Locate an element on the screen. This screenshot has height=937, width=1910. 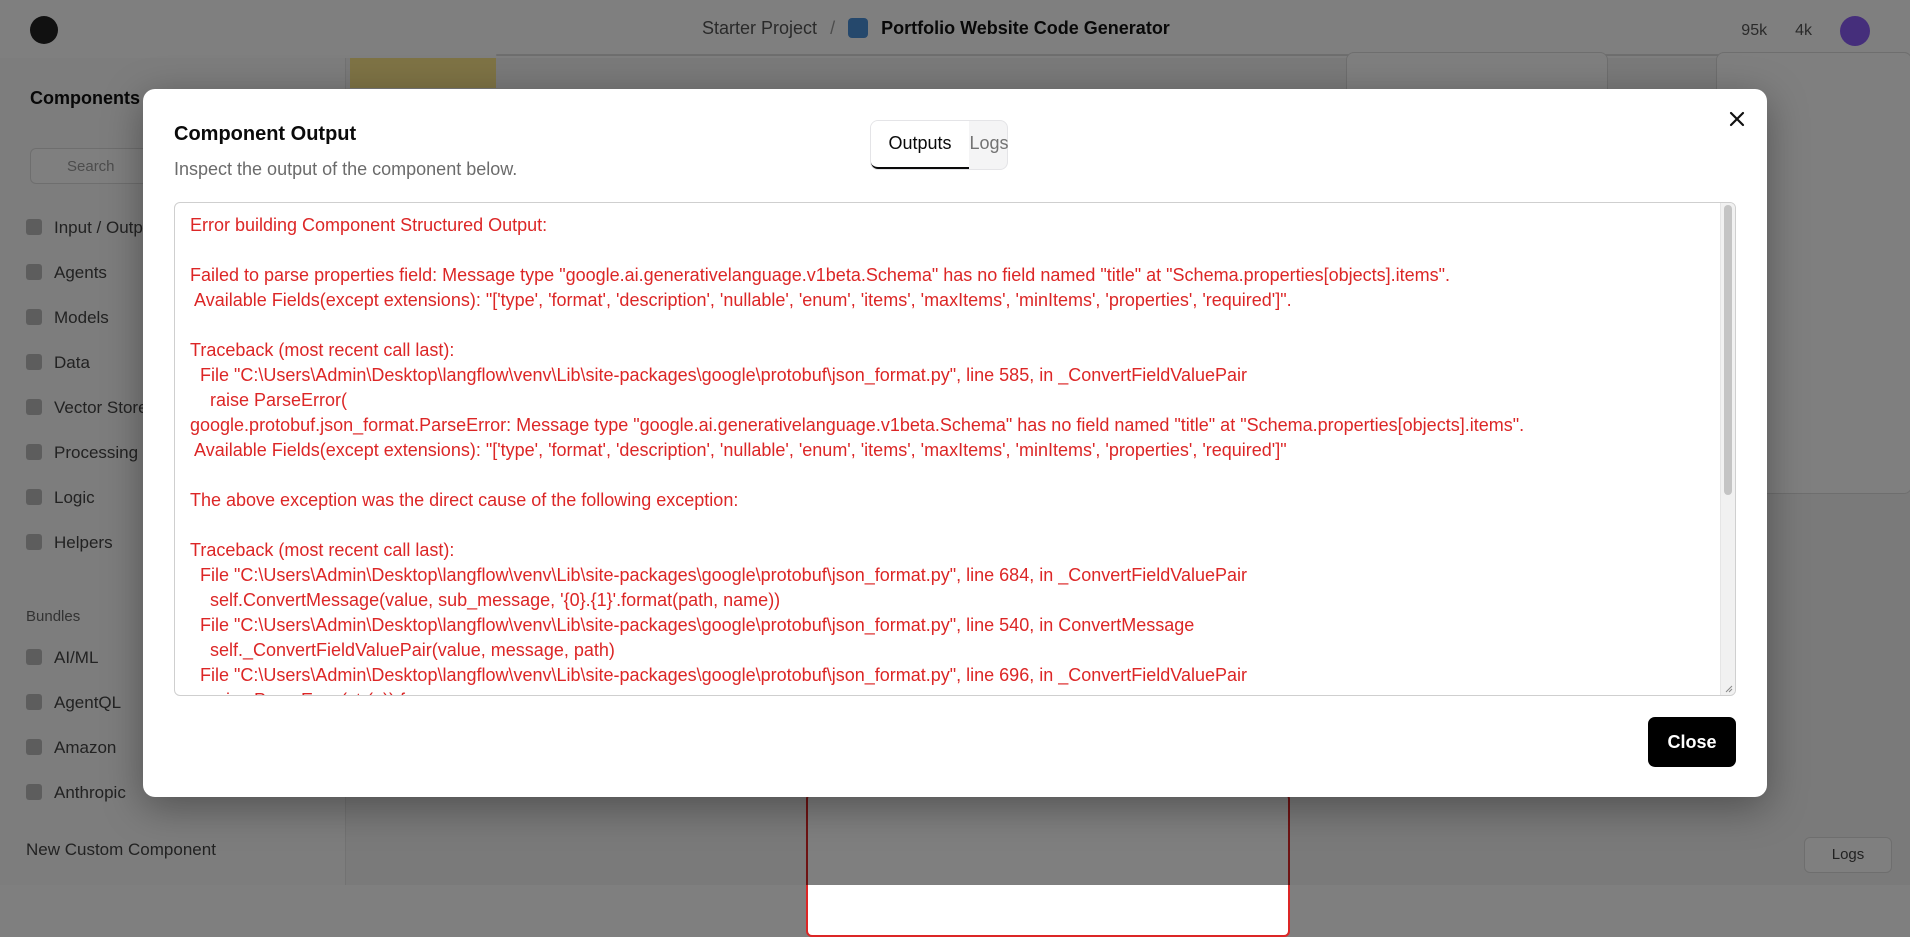
tab-logs: Logs is located at coordinates (989, 145).